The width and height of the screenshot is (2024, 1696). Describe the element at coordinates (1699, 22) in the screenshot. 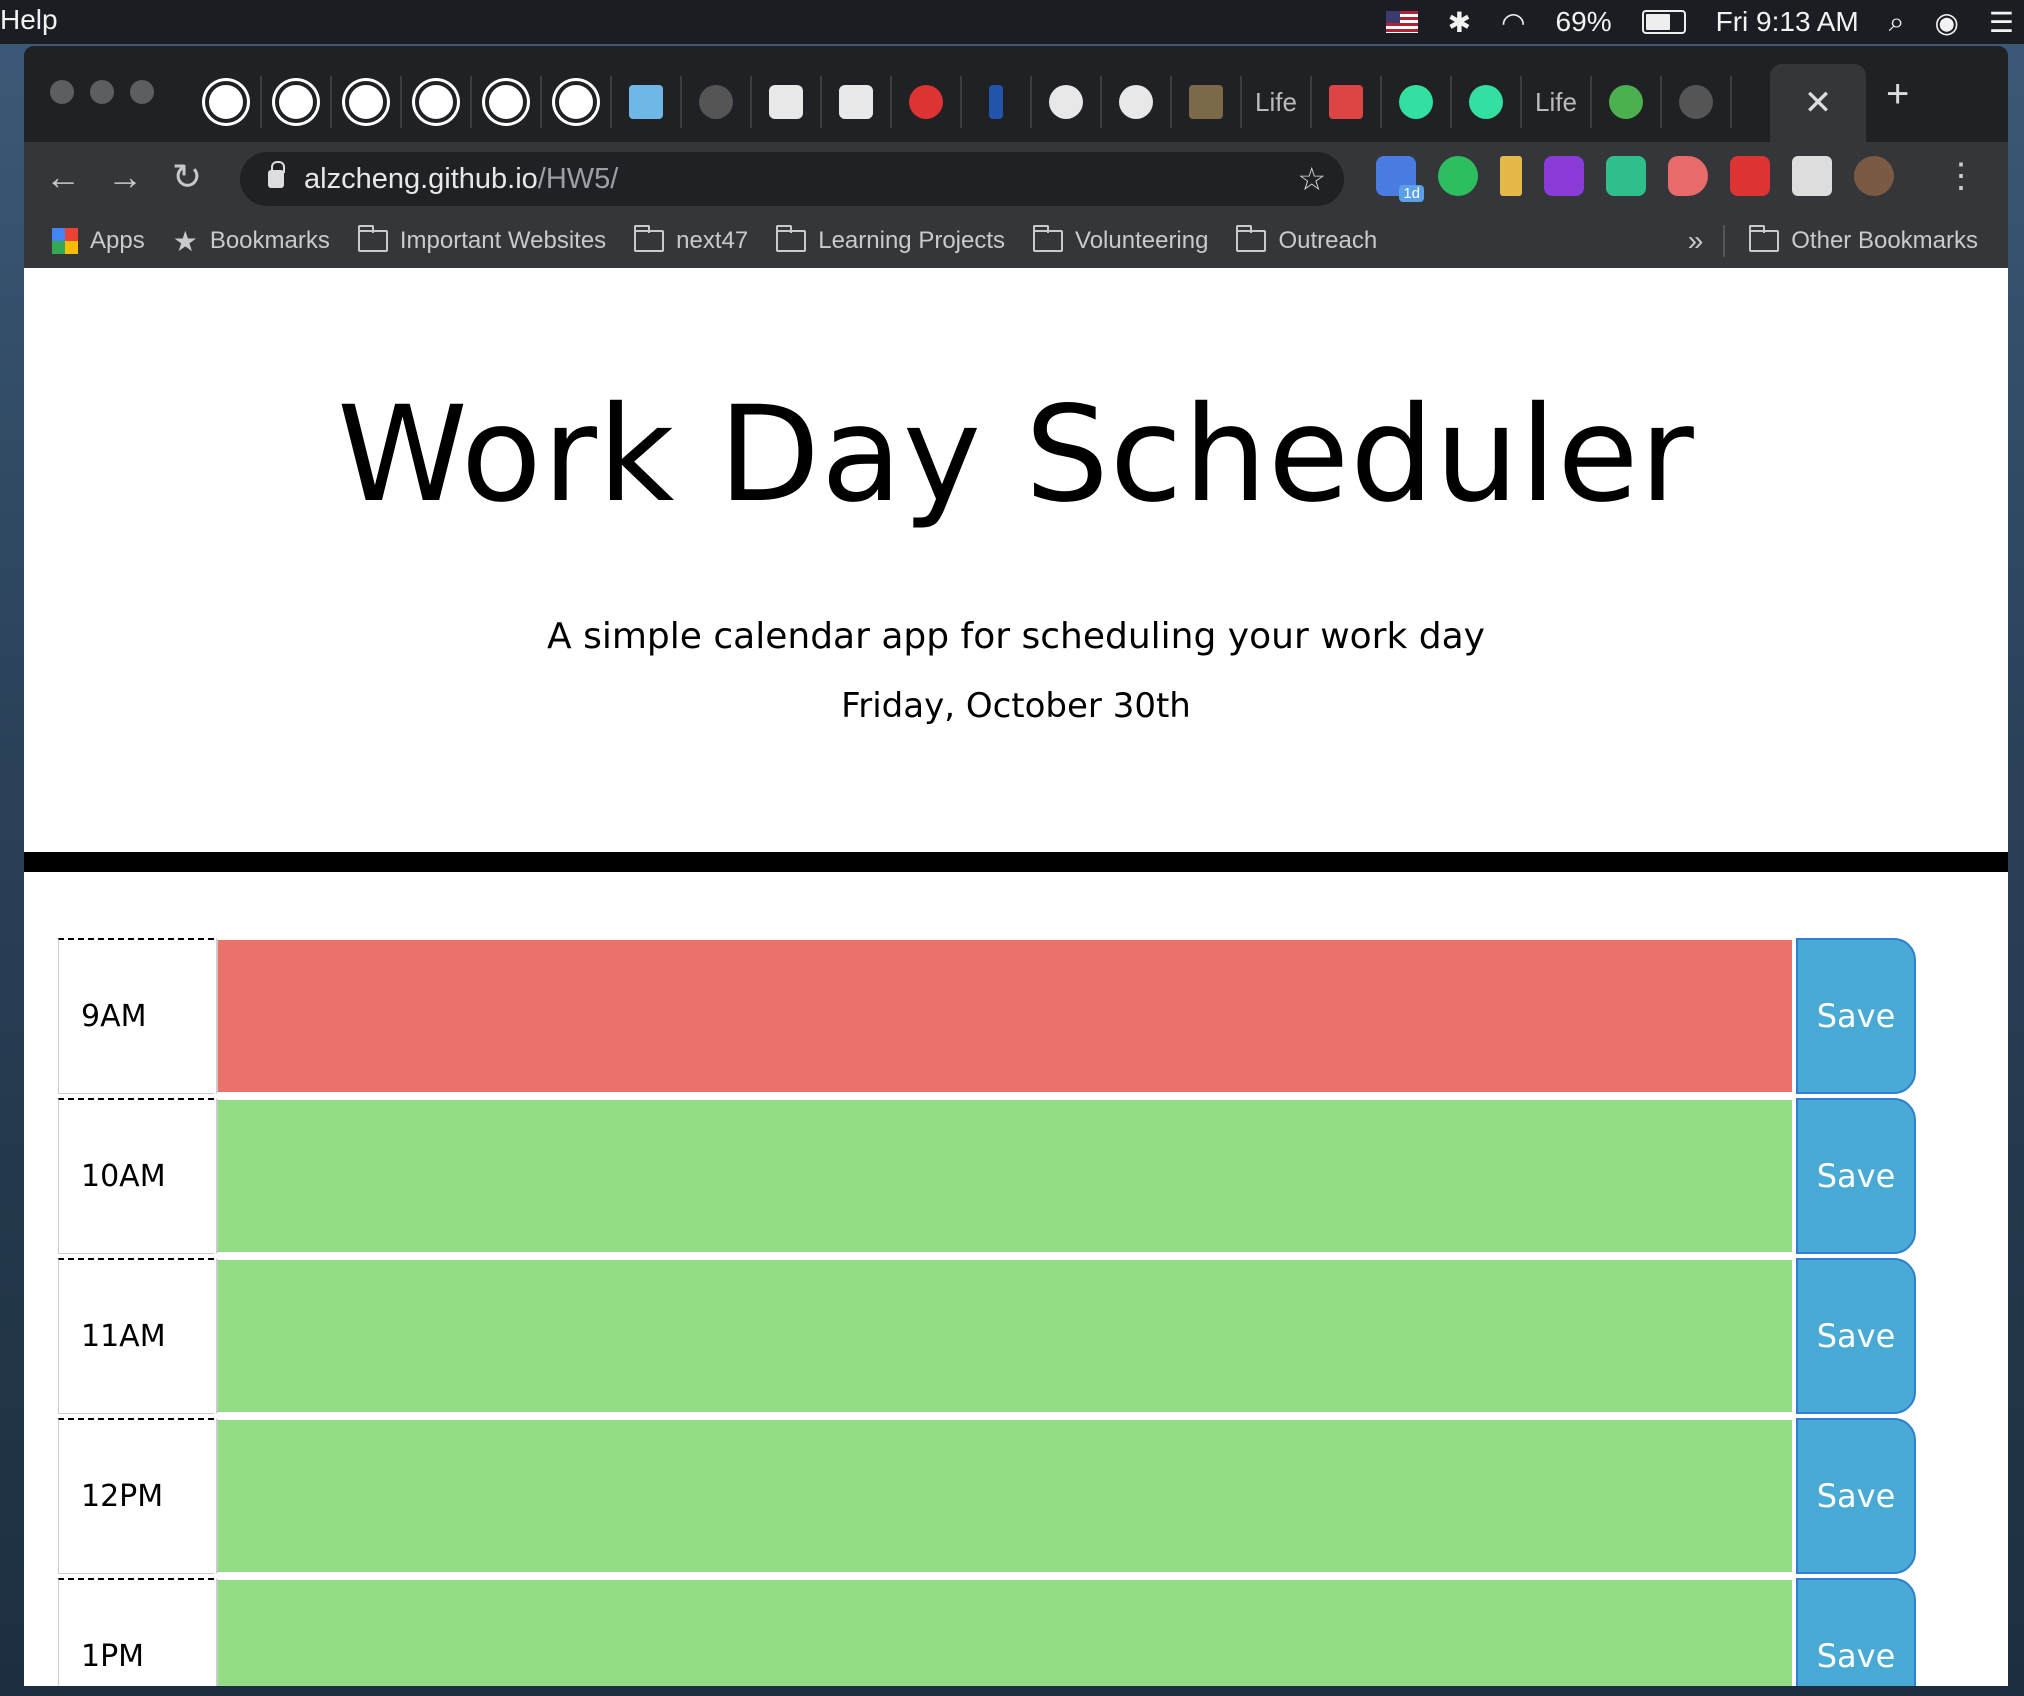

I see `status-area: ✱ ◠ 69% Fri 9:13 AM ⌕ ◉ ☰` at that location.